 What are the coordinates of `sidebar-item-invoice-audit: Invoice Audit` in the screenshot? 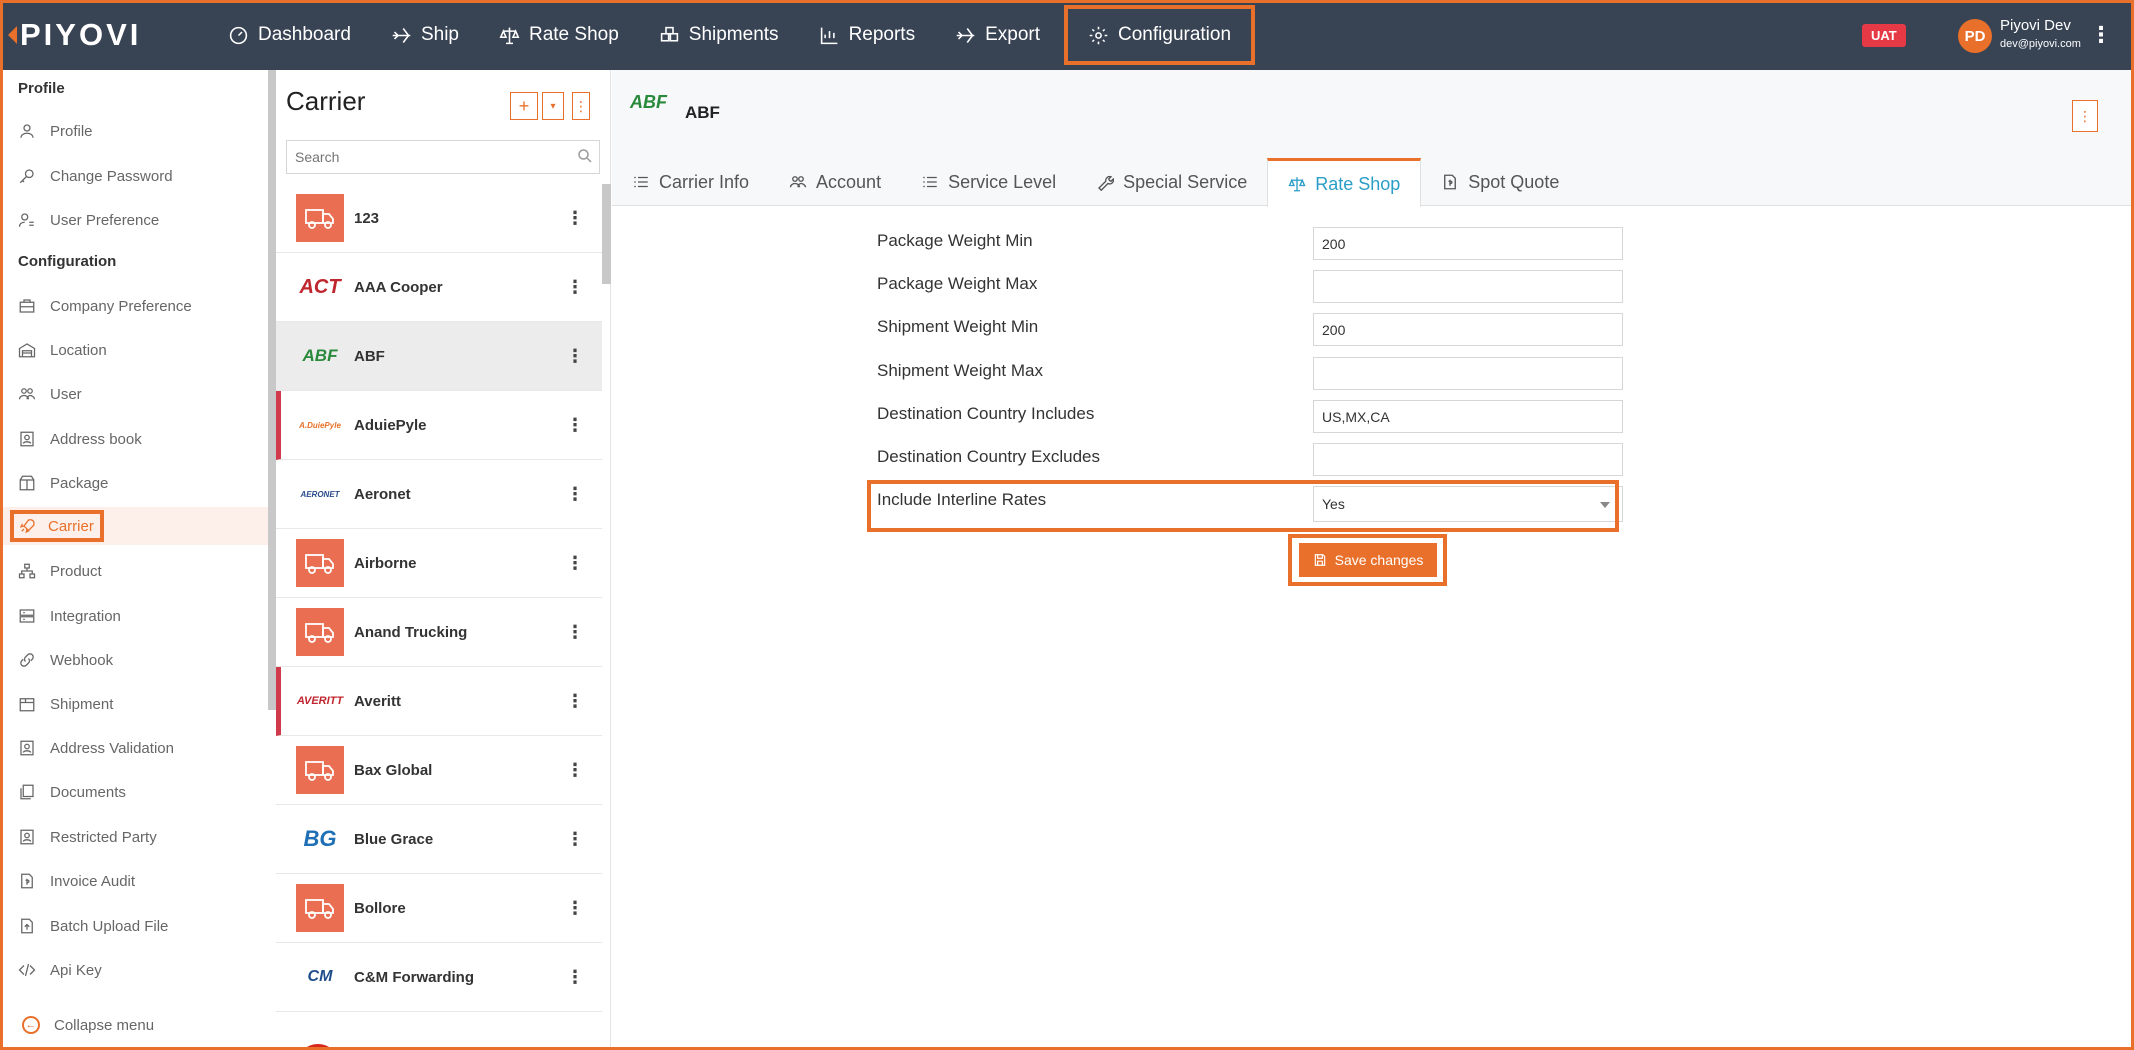 It's located at (139, 881).